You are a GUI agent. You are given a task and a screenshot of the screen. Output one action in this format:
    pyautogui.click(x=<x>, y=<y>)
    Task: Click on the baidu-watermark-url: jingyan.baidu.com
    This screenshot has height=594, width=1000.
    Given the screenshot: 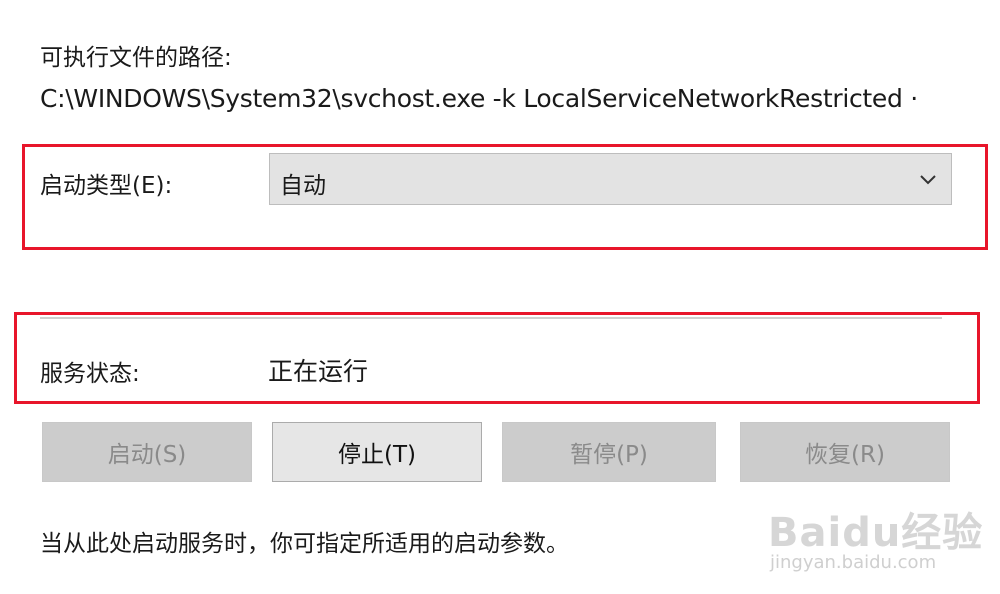 What is the action you would take?
    pyautogui.click(x=853, y=562)
    